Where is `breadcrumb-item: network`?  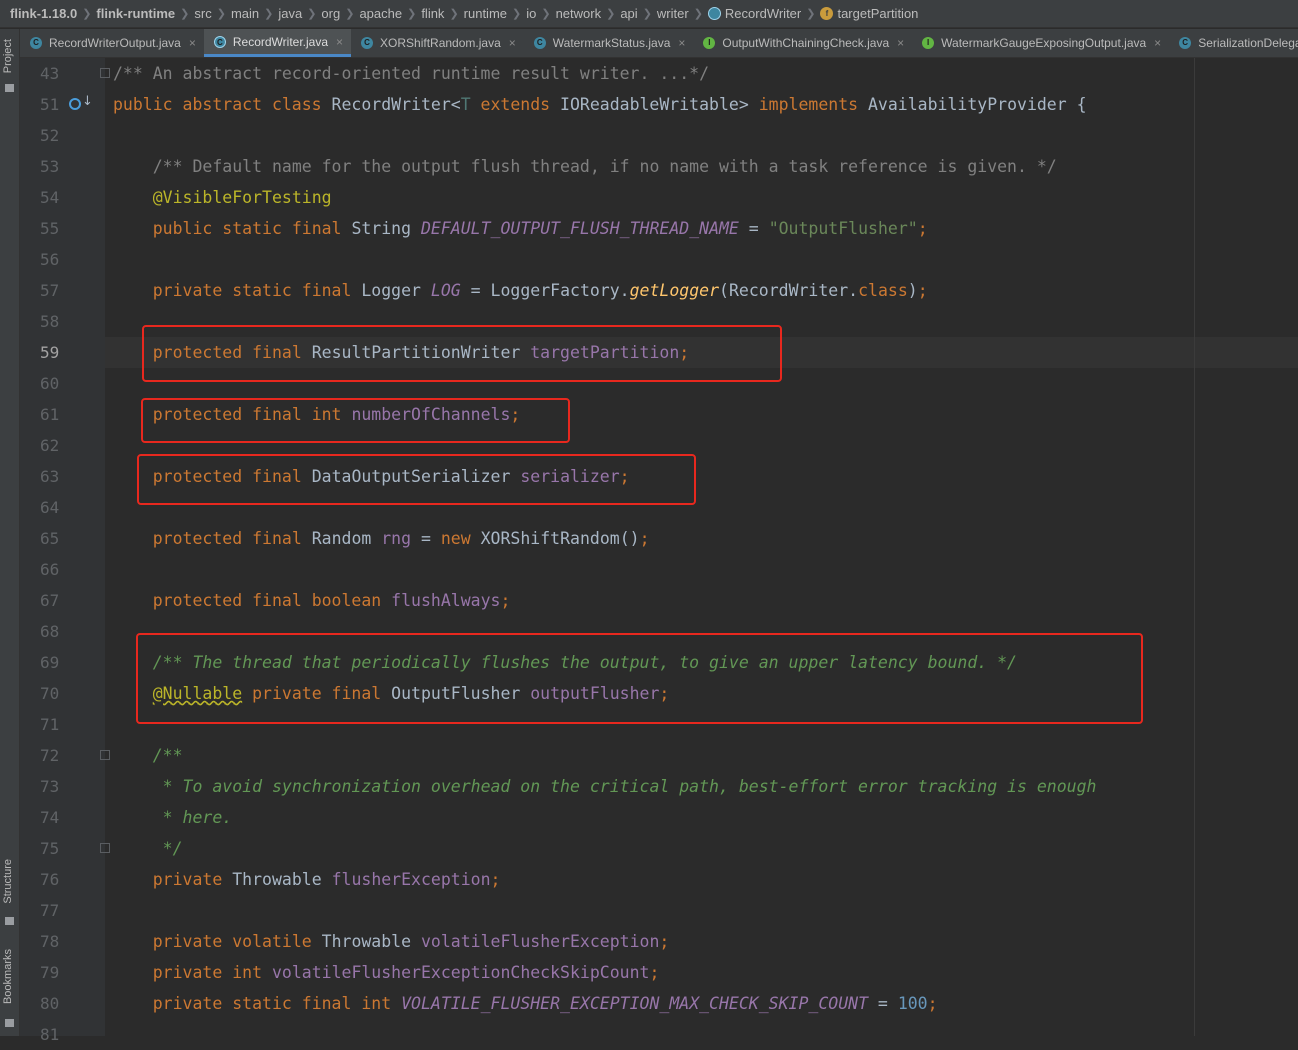
breadcrumb-item: network is located at coordinates (579, 13).